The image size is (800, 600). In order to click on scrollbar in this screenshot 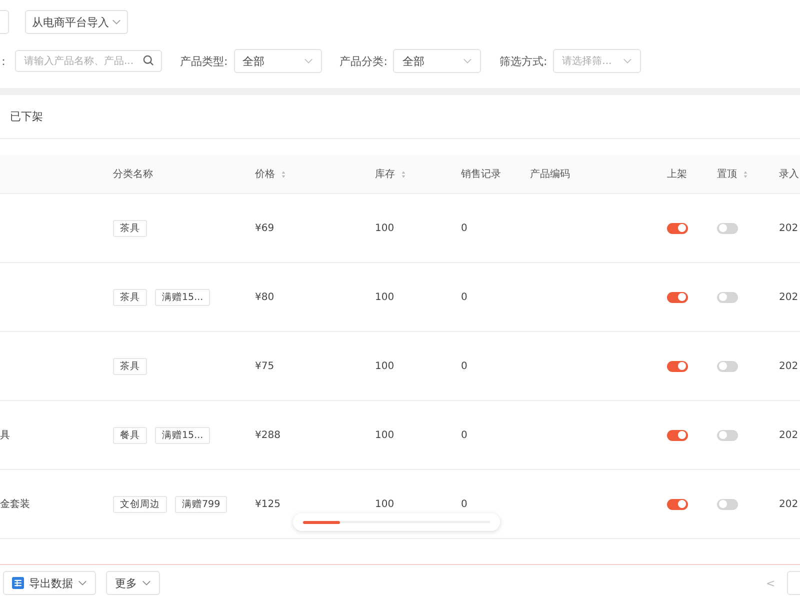, I will do `click(396, 522)`.